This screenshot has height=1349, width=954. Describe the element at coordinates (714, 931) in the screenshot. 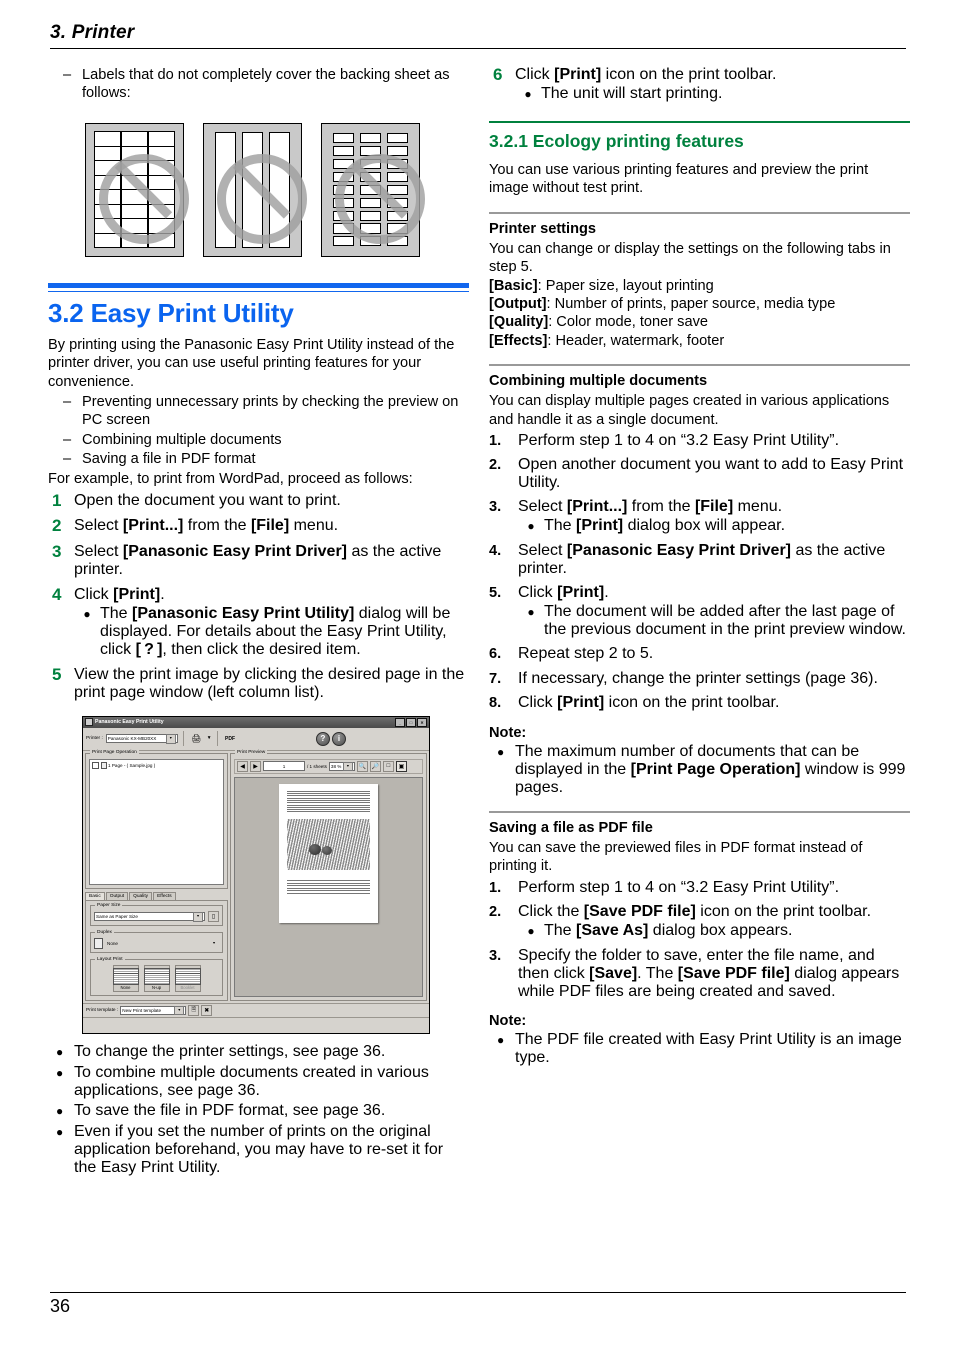

I see `saving-pdf-step-2-bullet: ● The [Save As] dialog box appears.` at that location.